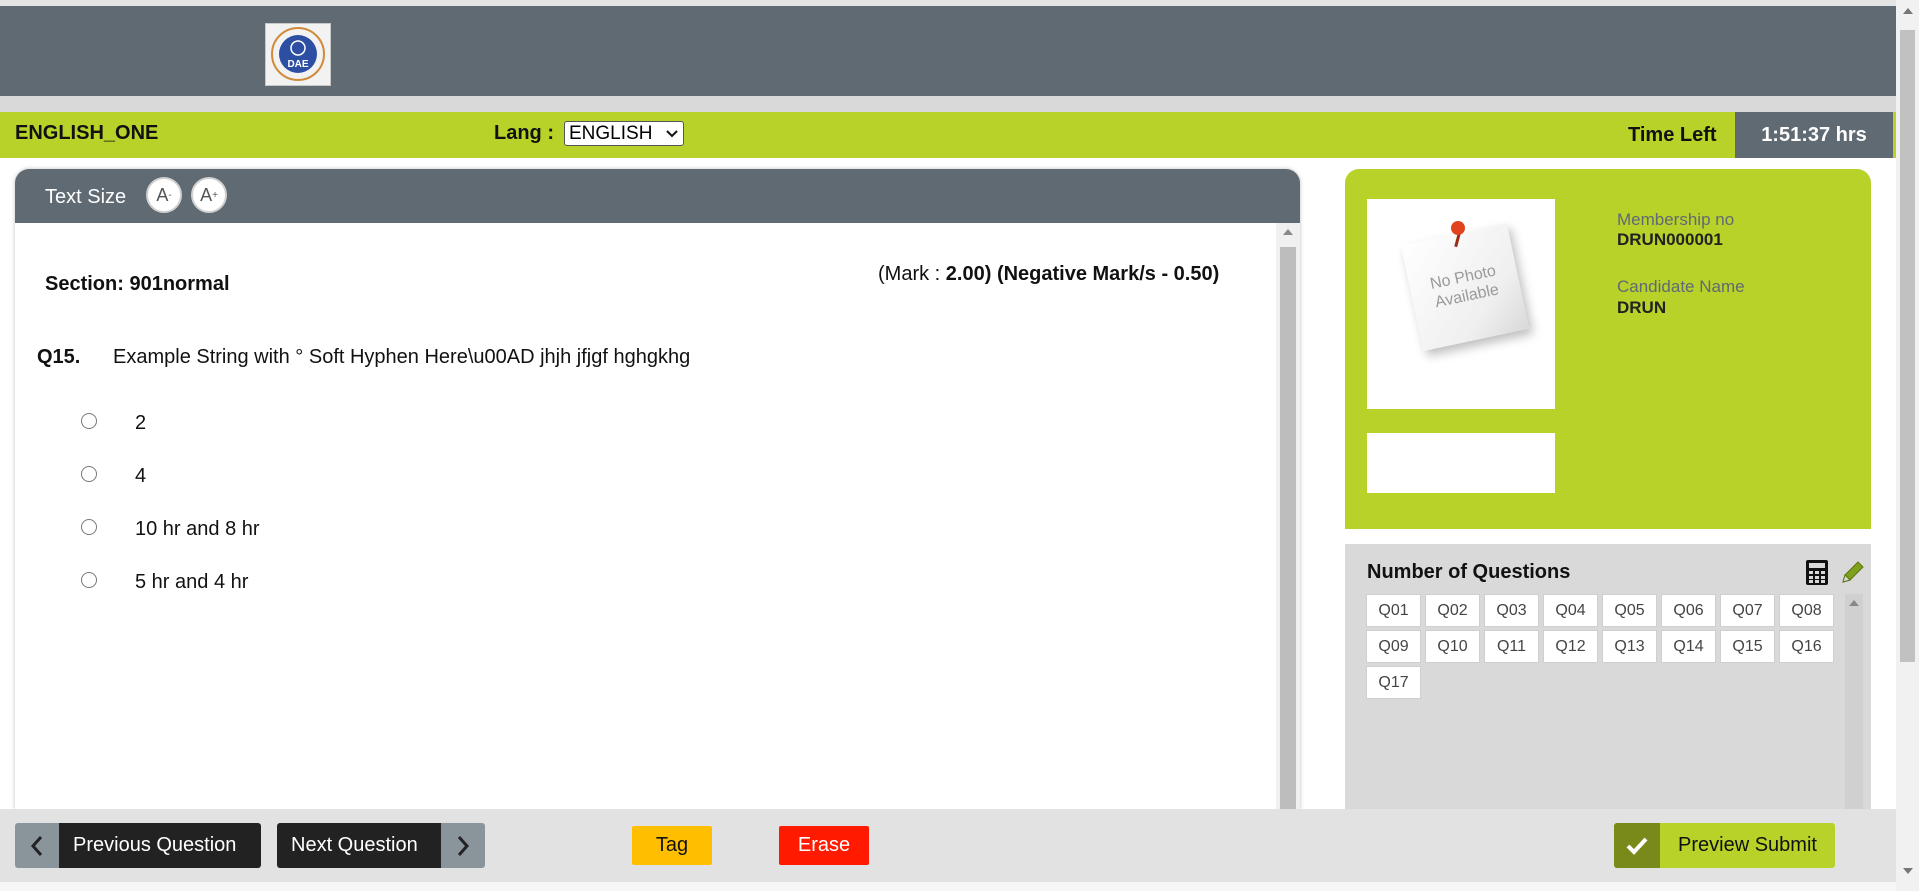  I want to click on candidate-signature, so click(1461, 463).